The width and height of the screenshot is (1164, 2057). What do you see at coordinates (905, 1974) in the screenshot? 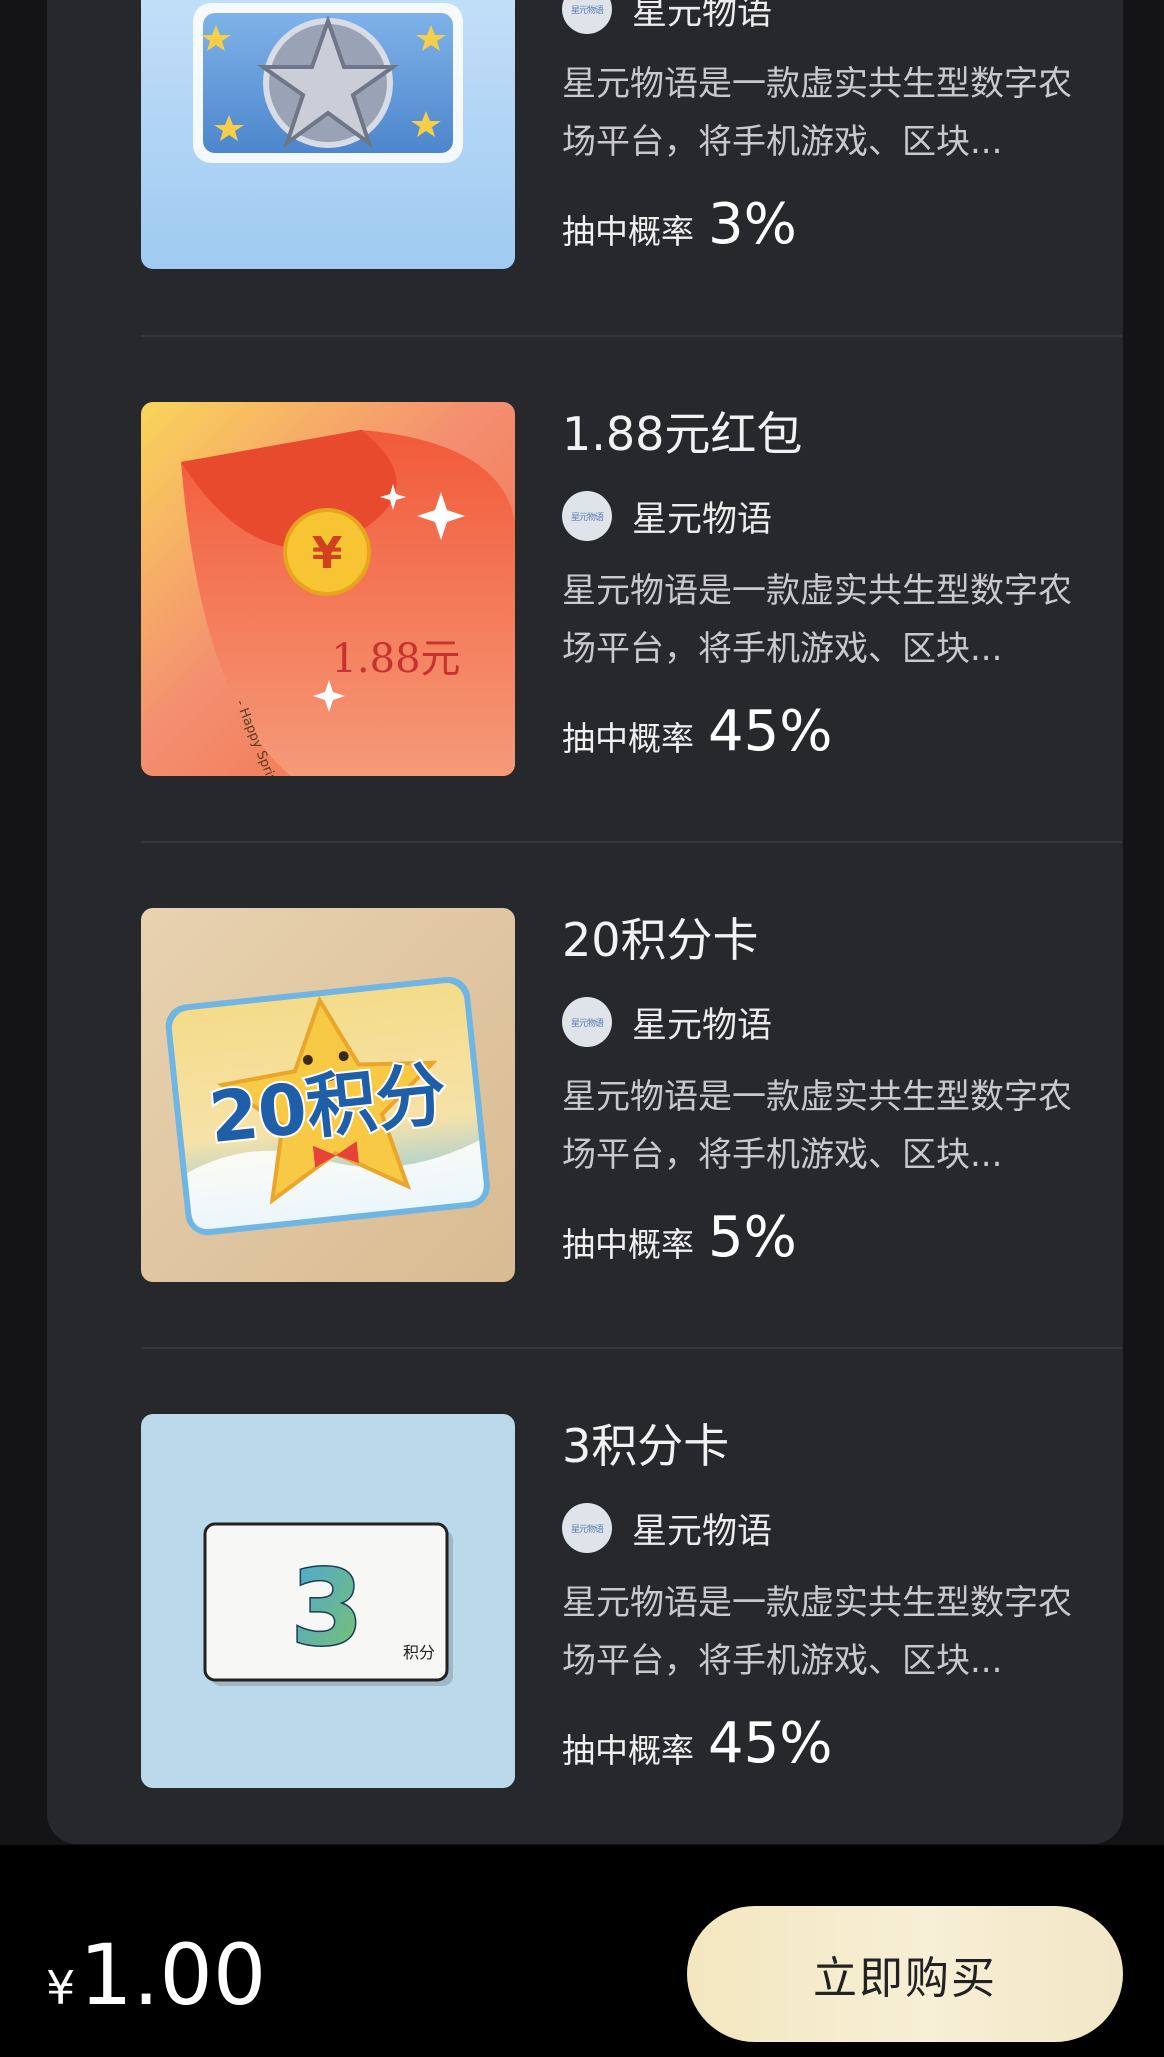
I see `buy-now-button: 立即购买` at bounding box center [905, 1974].